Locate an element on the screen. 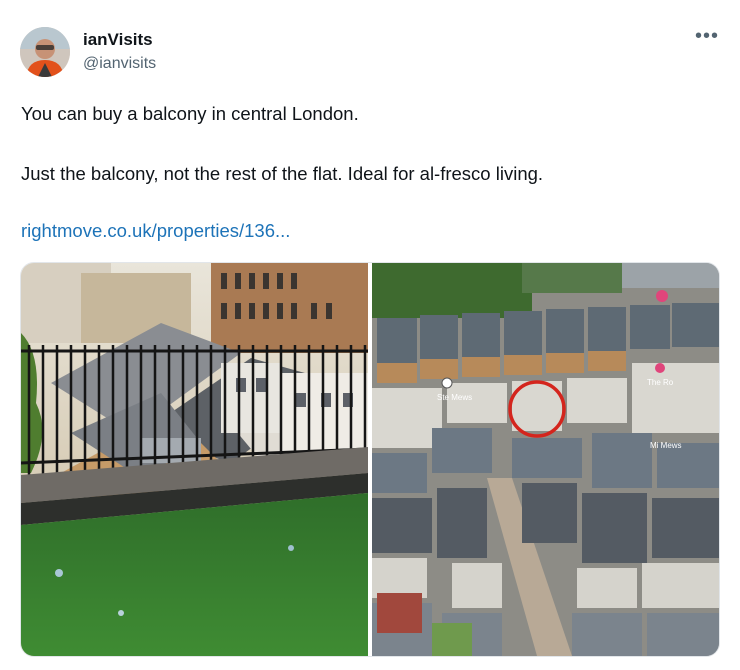 The height and width of the screenshot is (670, 740). author-avatar is located at coordinates (45, 52).